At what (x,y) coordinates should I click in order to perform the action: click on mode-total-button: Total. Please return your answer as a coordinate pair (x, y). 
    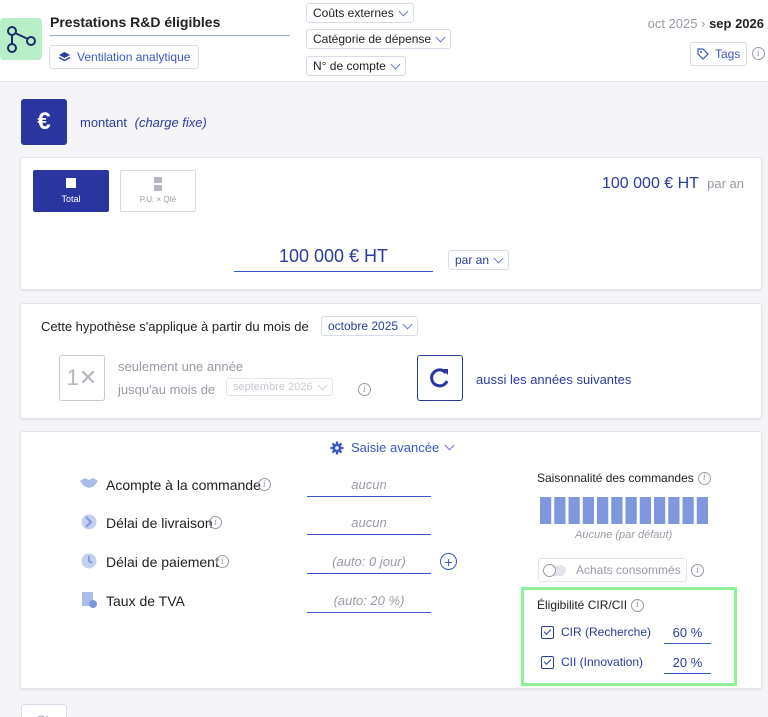
    Looking at the image, I should click on (71, 191).